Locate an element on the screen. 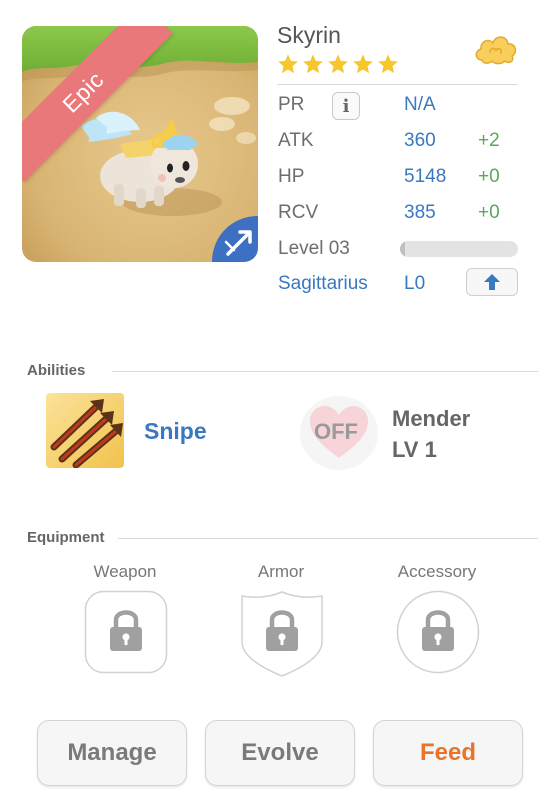  arrow-up-icon is located at coordinates (492, 282).